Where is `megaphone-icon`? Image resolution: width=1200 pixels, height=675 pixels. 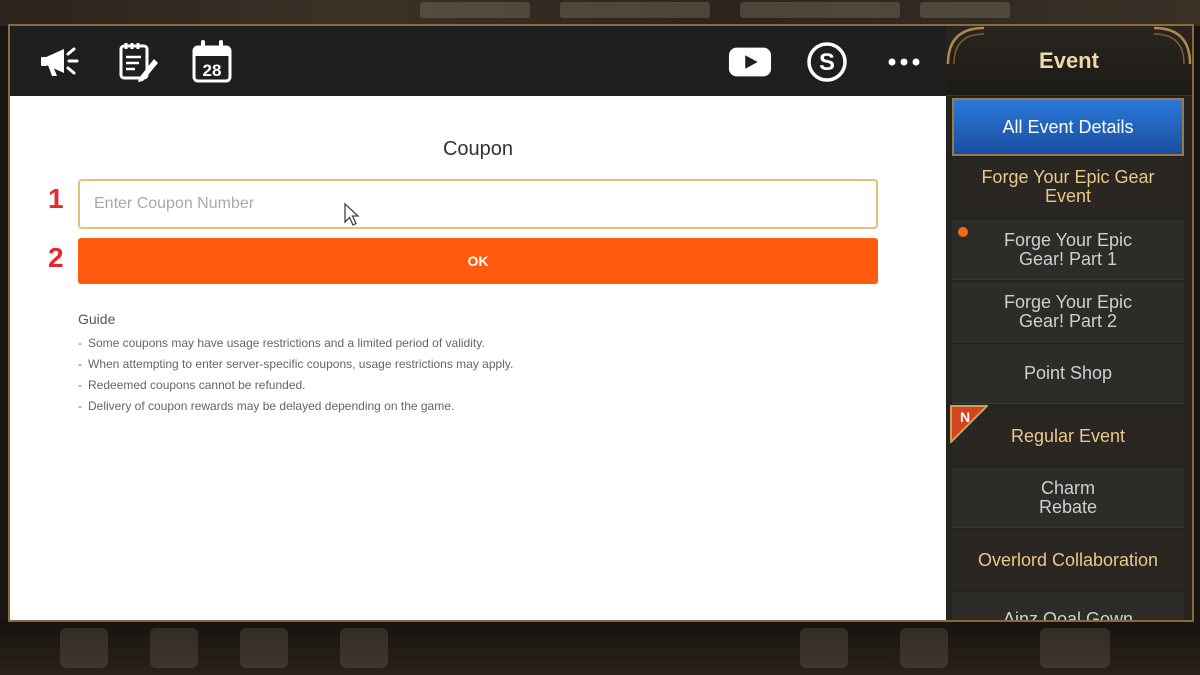 megaphone-icon is located at coordinates (60, 62).